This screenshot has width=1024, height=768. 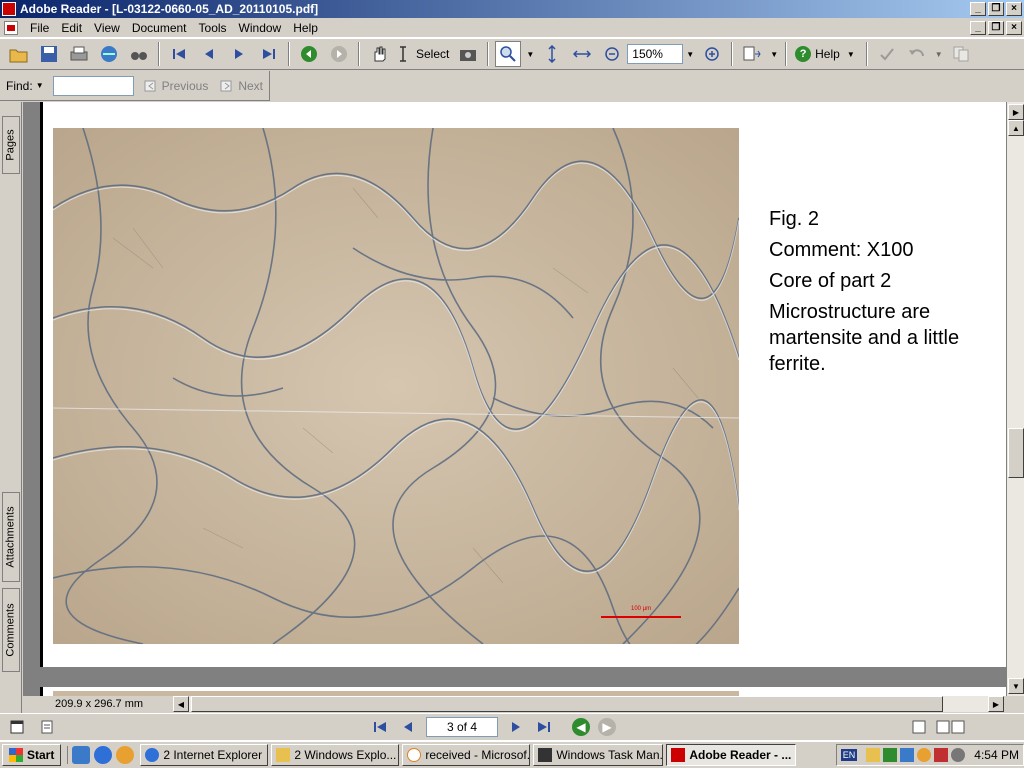 I want to click on vertical-scroll-thumb, so click(x=1016, y=453).